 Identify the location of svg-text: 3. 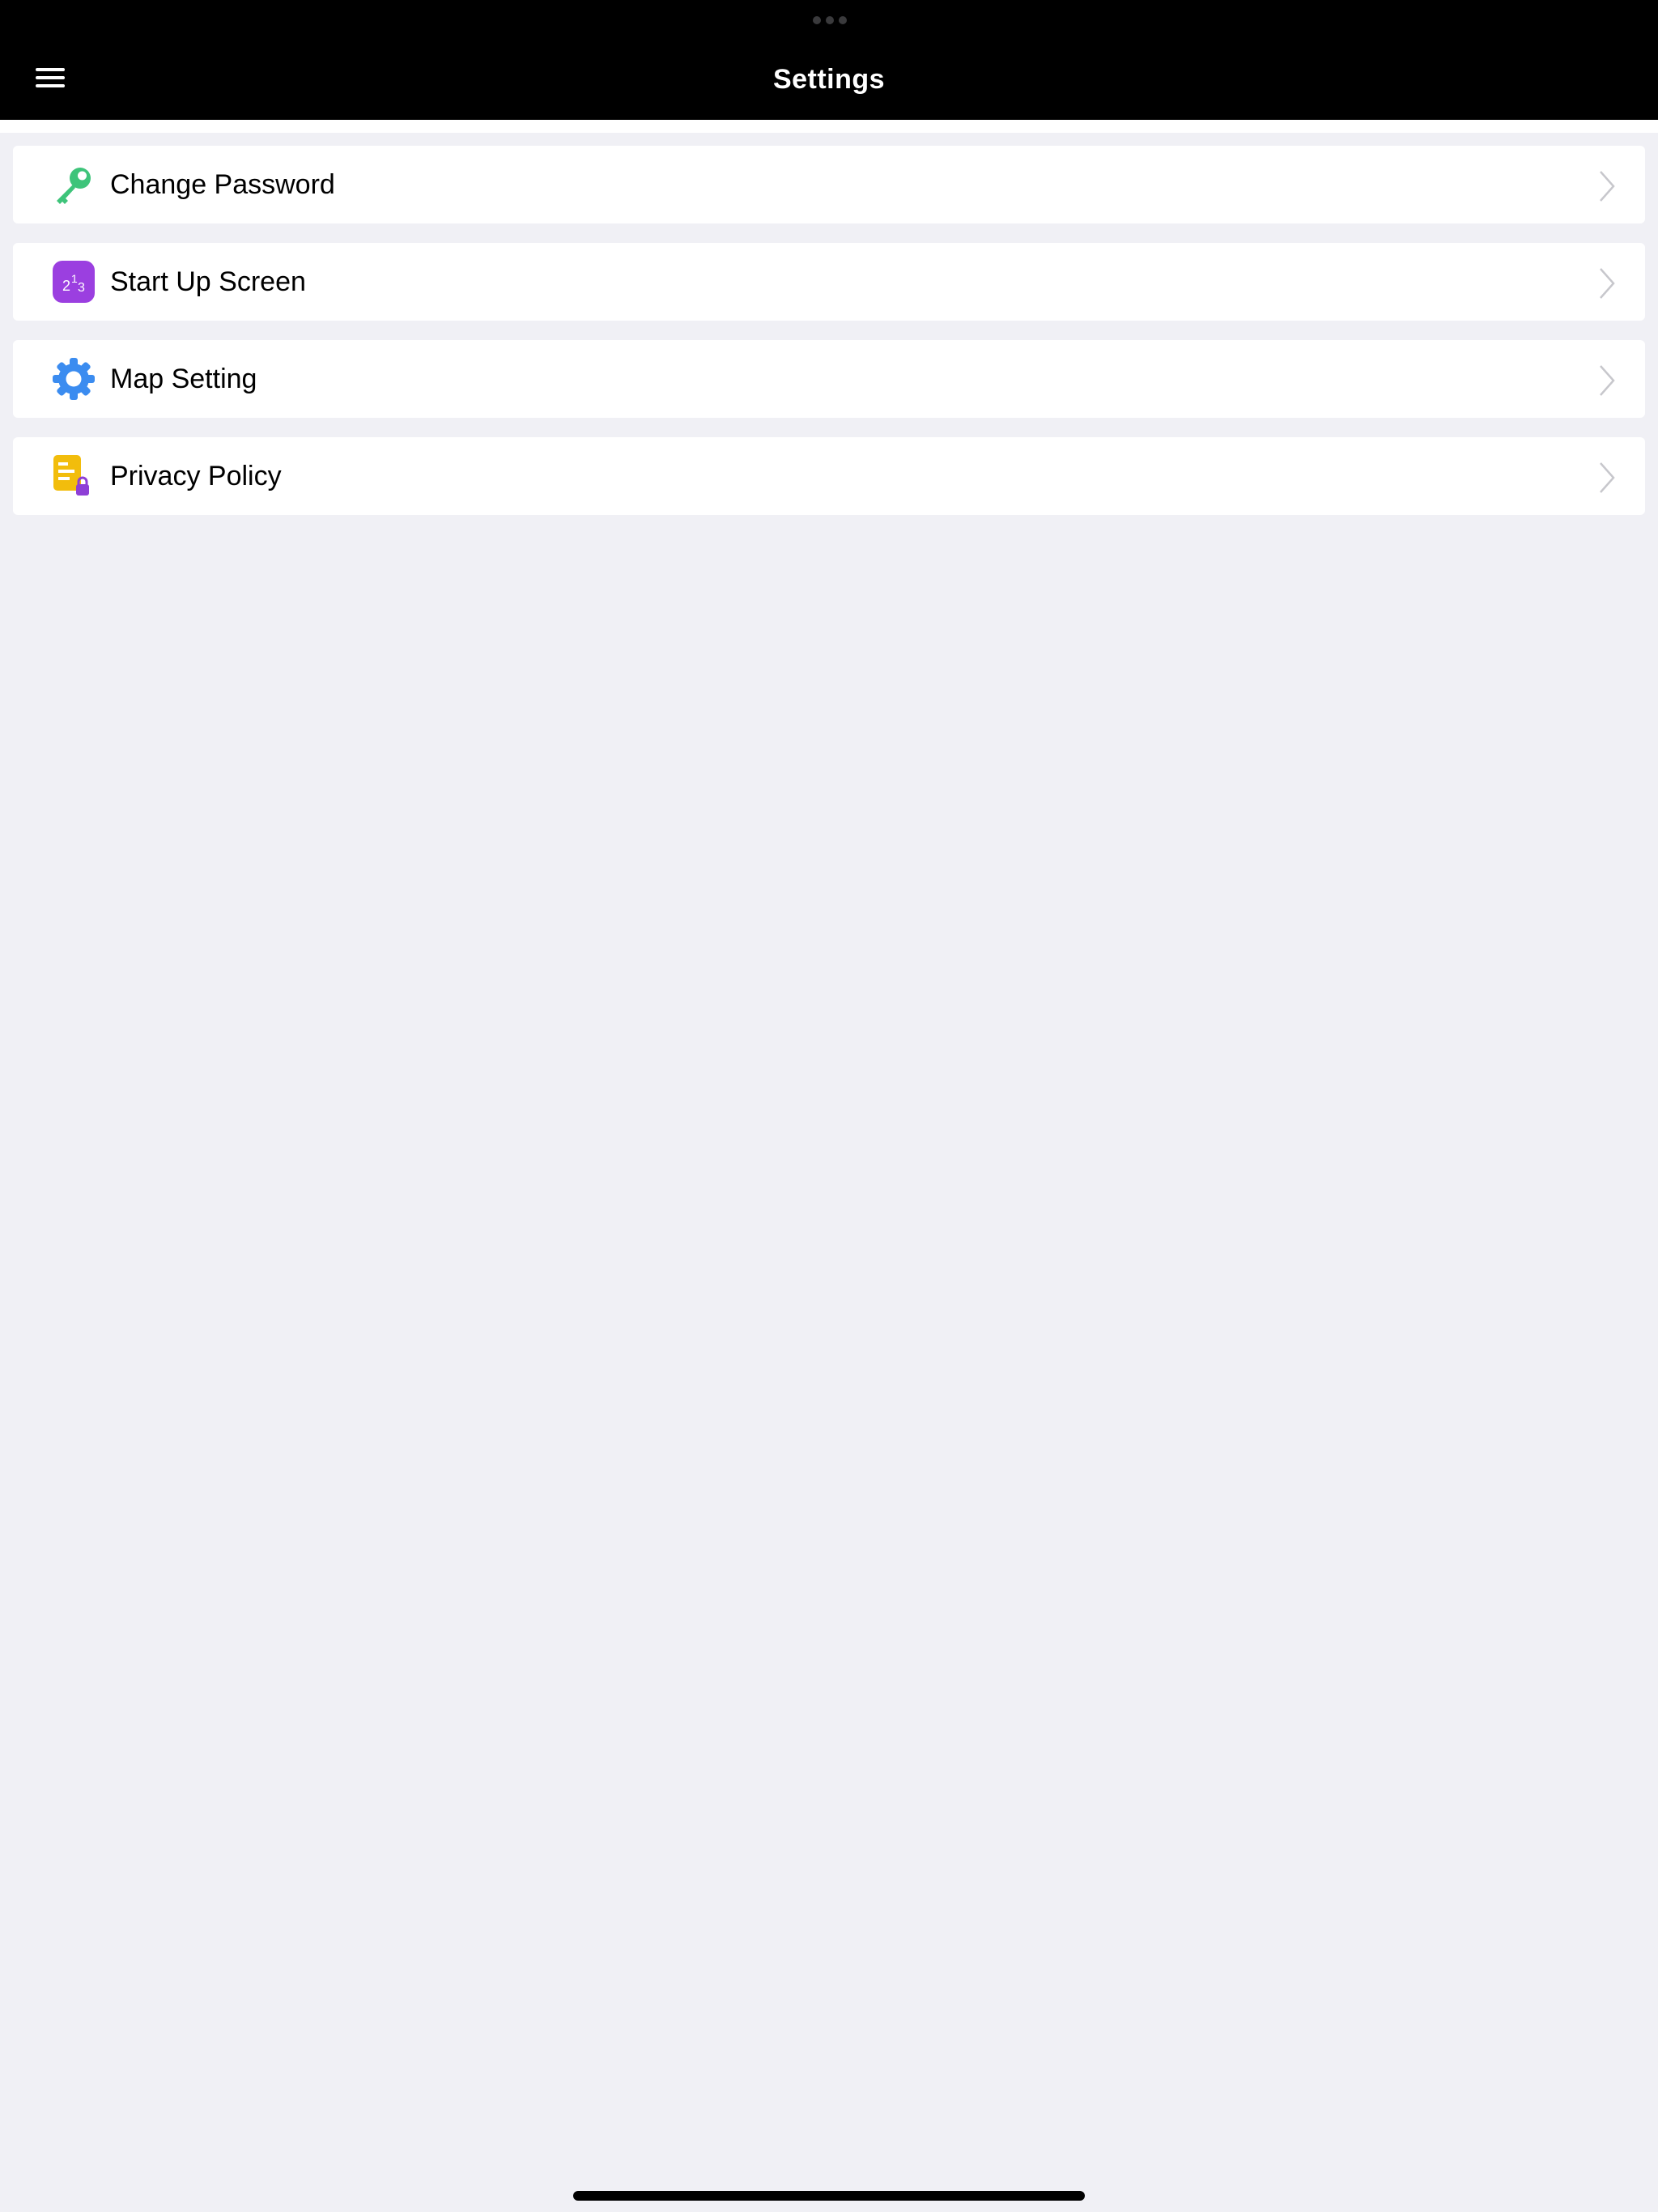
(81, 288).